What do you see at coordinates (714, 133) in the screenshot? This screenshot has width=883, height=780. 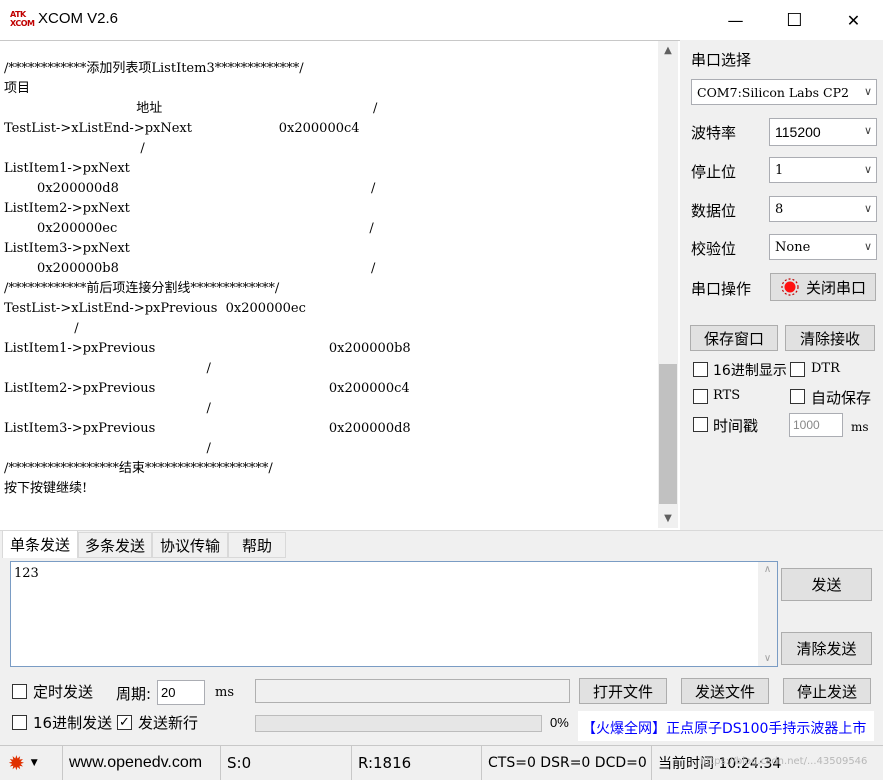 I see `baud-label: 波特率` at bounding box center [714, 133].